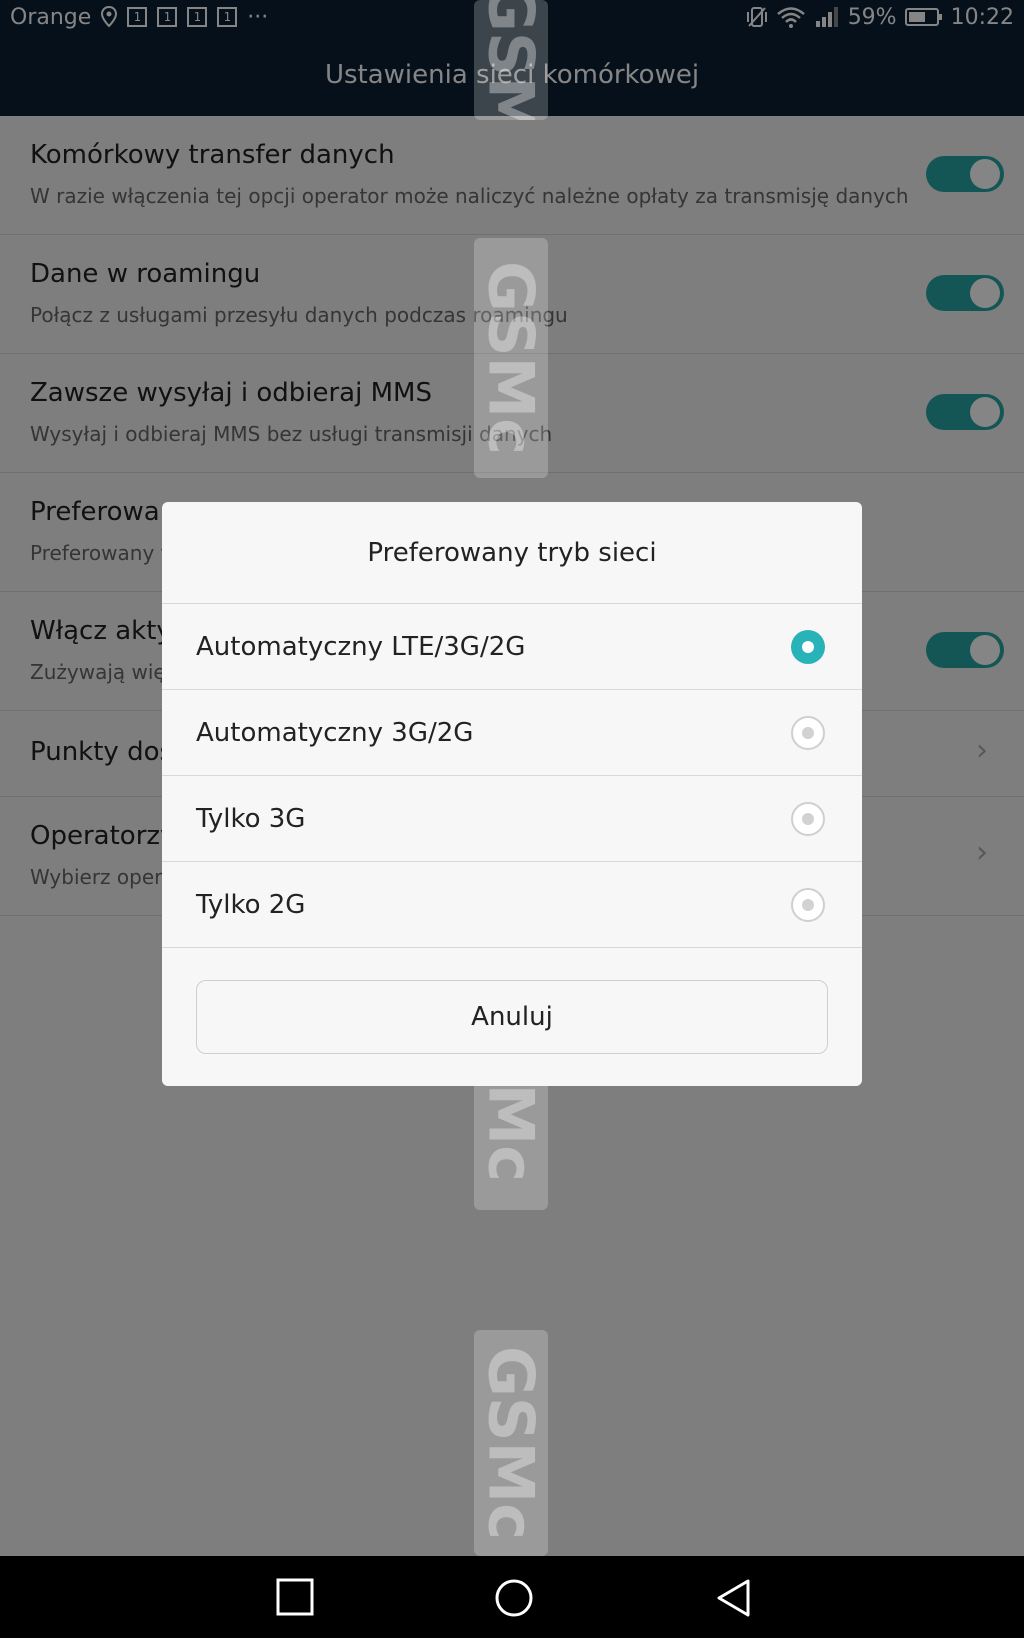 The height and width of the screenshot is (1638, 1024). What do you see at coordinates (335, 733) in the screenshot?
I see `option-label: Automatyczny 3G/2G` at bounding box center [335, 733].